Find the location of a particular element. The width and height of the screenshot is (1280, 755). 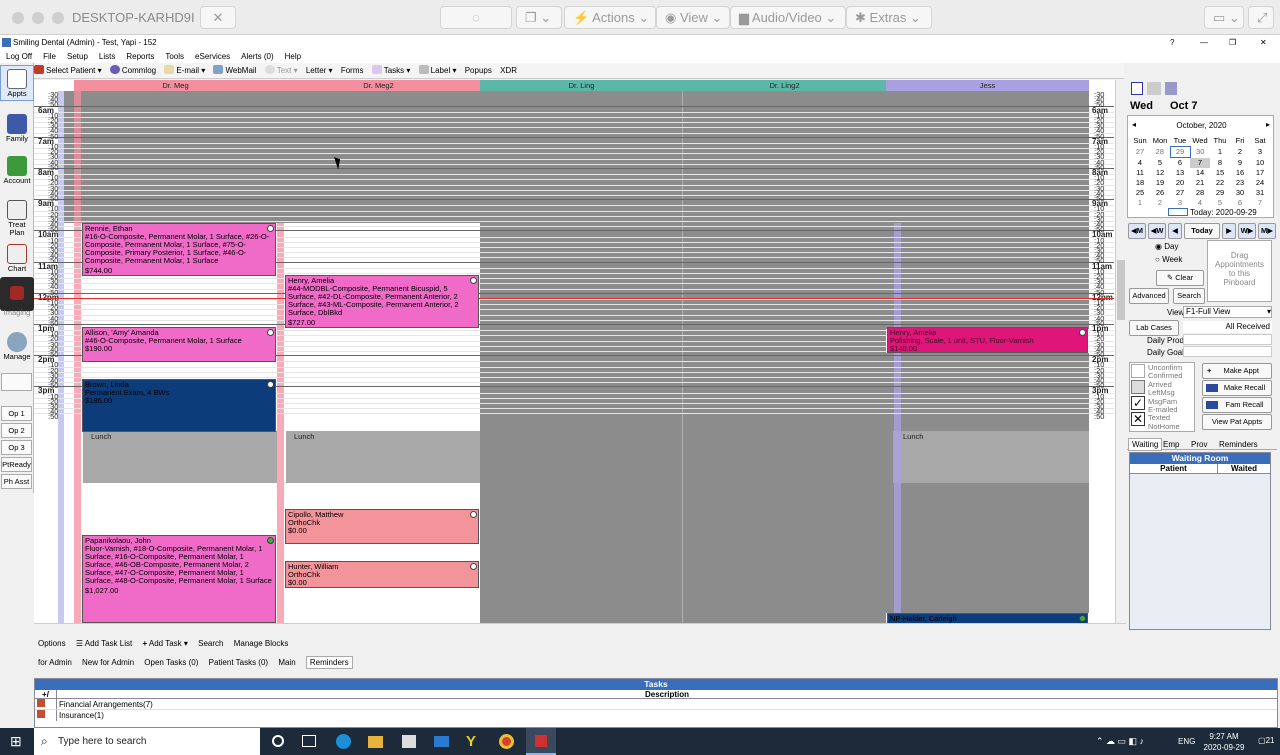

options-button: Options is located at coordinates (52, 643).